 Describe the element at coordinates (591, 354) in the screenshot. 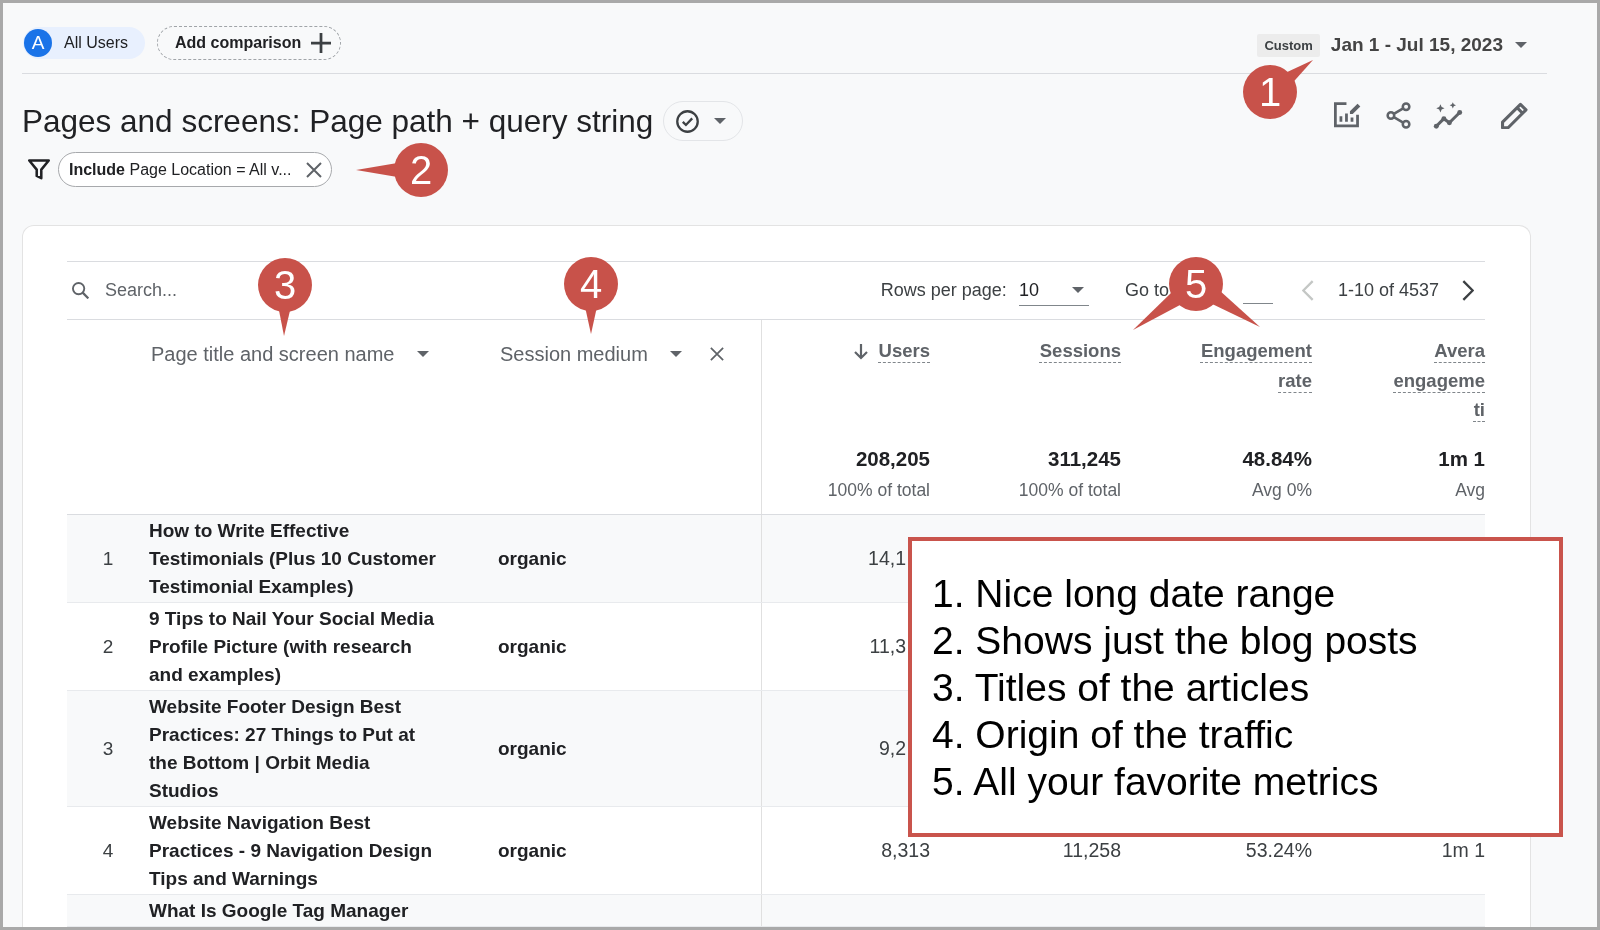

I see `column-header: Session medium` at that location.